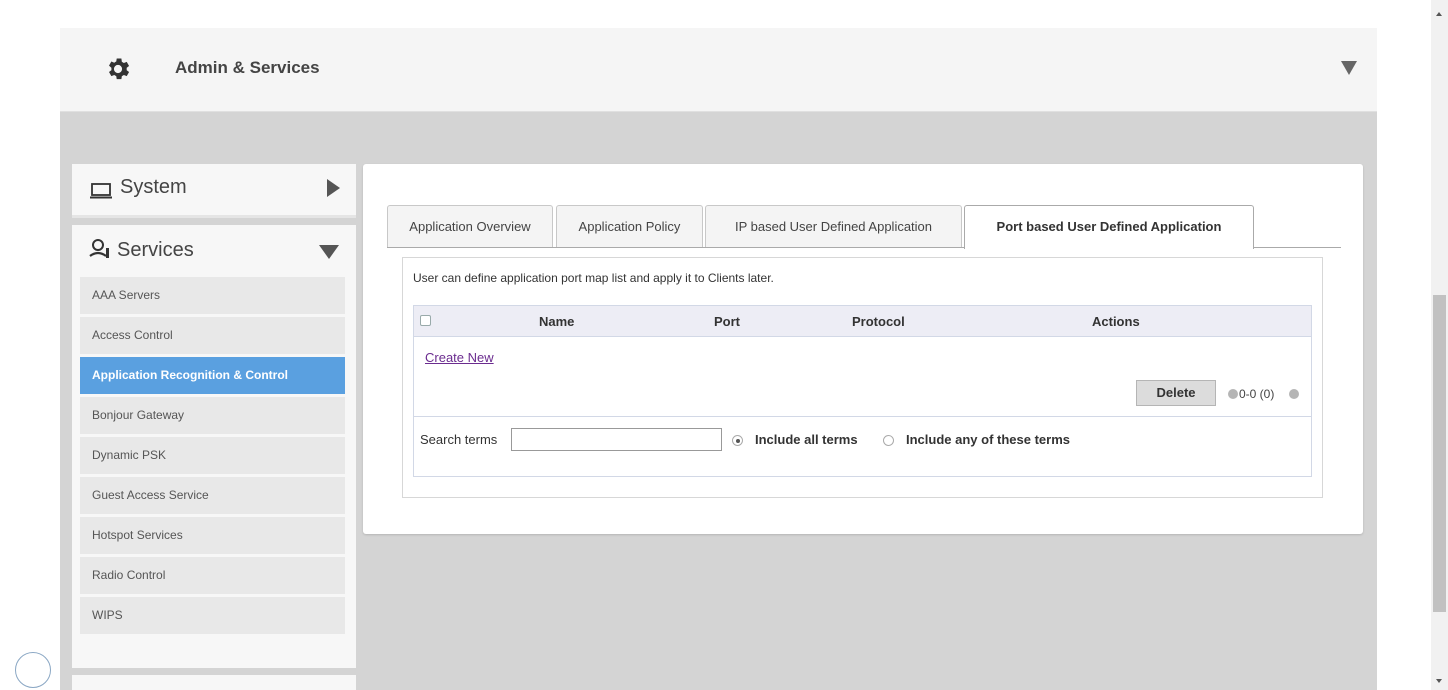 The height and width of the screenshot is (690, 1448). Describe the element at coordinates (1257, 394) in the screenshot. I see `pager-count: 0-0 (0)` at that location.